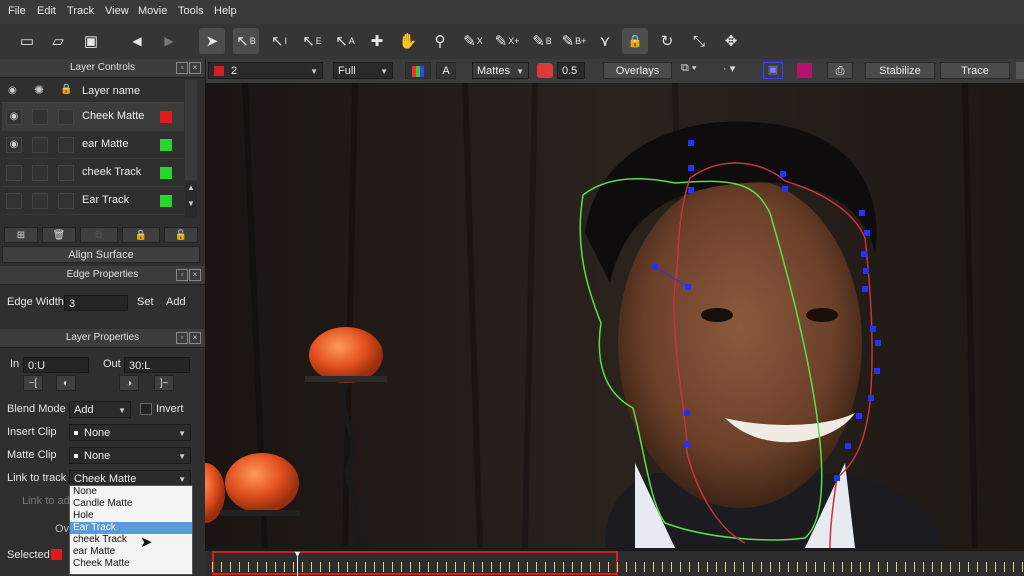 This screenshot has width=1024, height=576. Describe the element at coordinates (265, 70) in the screenshot. I see `layer-select: 2 ▼` at that location.